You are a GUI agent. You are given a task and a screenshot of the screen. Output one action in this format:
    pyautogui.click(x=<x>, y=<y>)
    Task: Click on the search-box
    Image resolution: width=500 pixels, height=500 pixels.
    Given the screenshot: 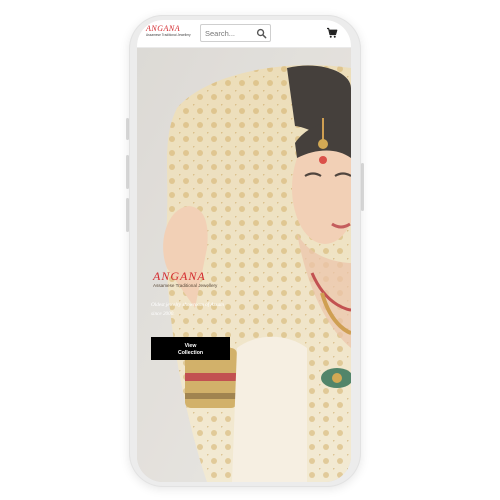 What is the action you would take?
    pyautogui.click(x=235, y=33)
    